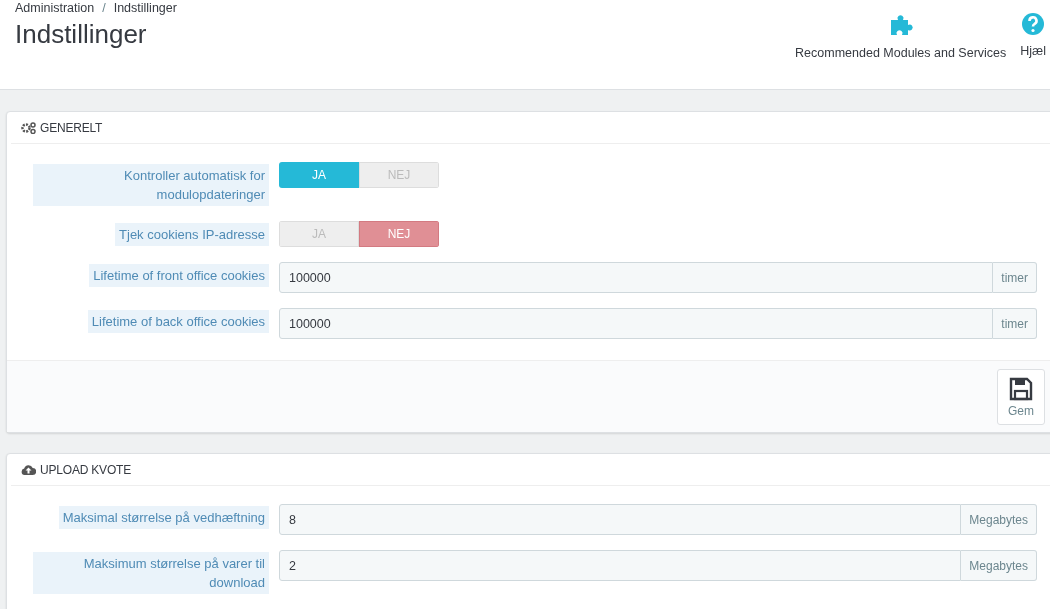 The height and width of the screenshot is (609, 1050). Describe the element at coordinates (55, 8) in the screenshot. I see `breadcrumb-link: Administration` at that location.